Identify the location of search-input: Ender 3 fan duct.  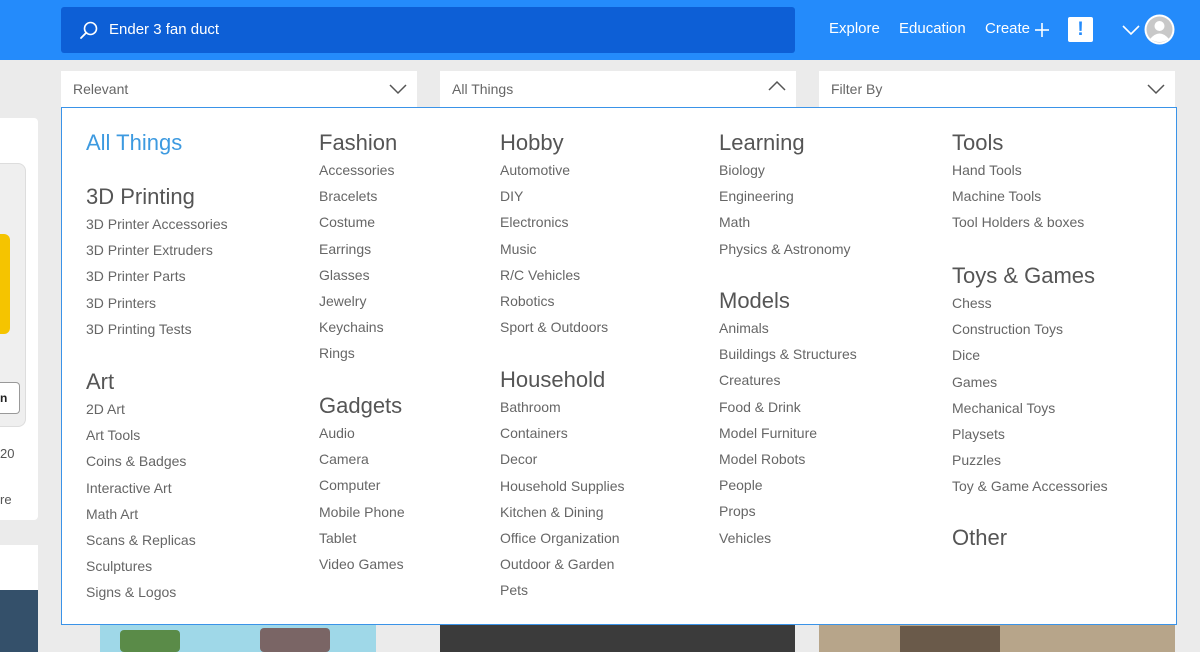
(164, 29).